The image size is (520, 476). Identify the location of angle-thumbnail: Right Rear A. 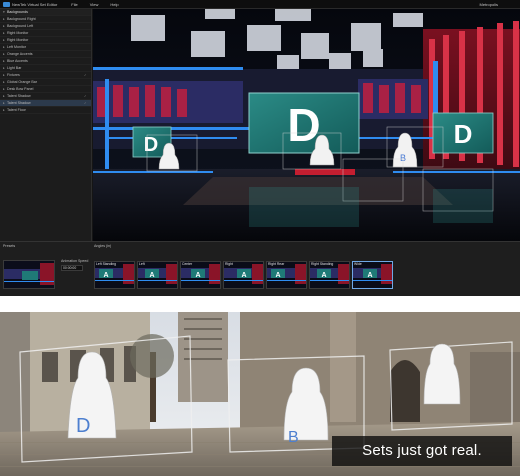
(286, 275).